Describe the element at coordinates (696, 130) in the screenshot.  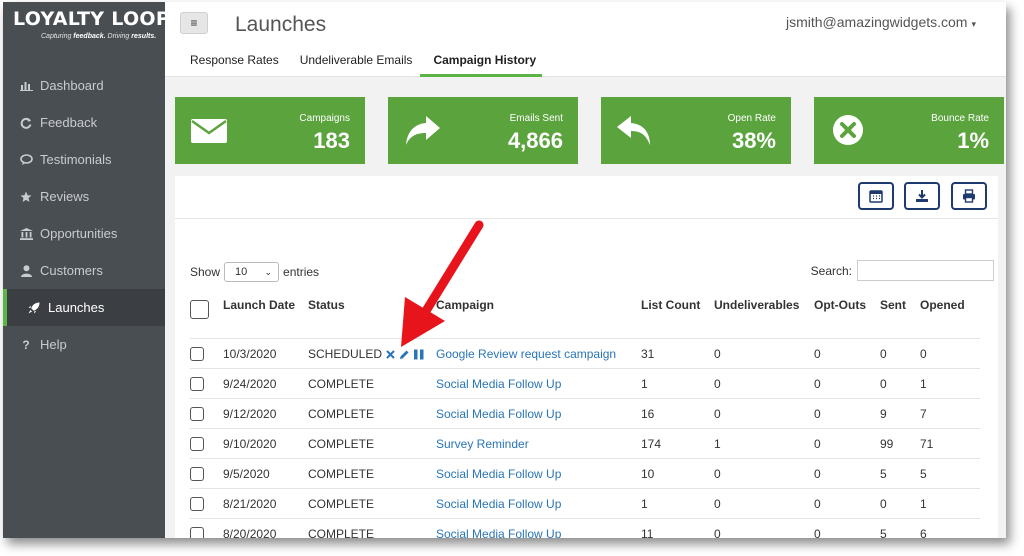
I see `stat-card-open-rate: Open Rate 38%` at that location.